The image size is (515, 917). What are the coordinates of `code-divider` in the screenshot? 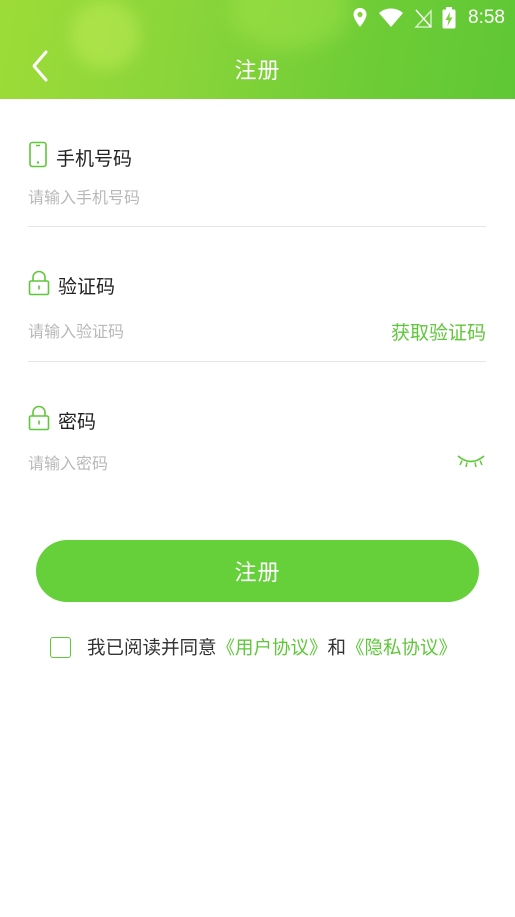 It's located at (257, 361).